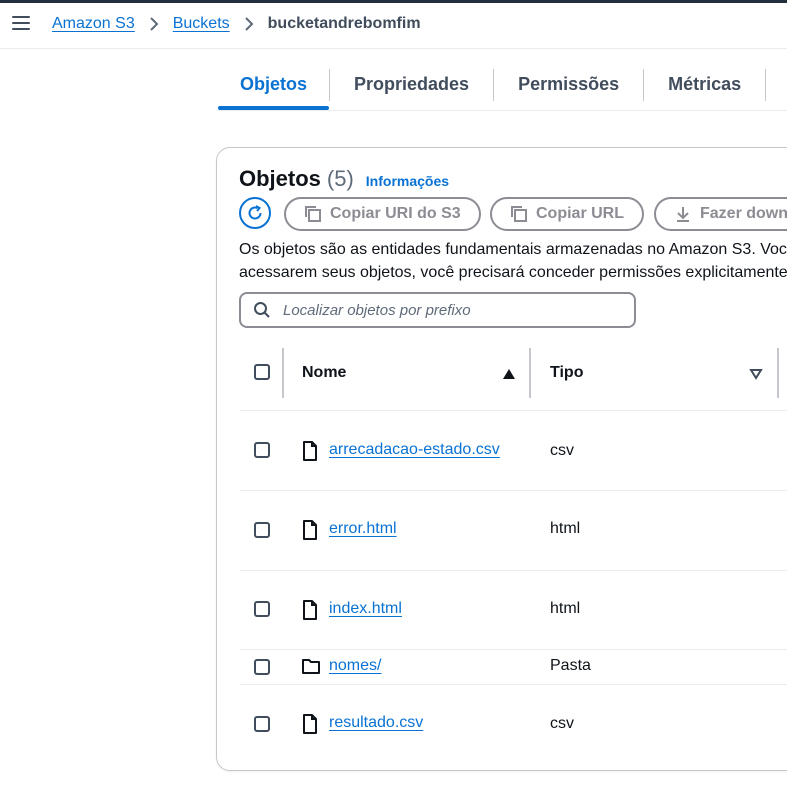  Describe the element at coordinates (344, 23) in the screenshot. I see `breadcrumb-current-bucket: bucketandrebomfim` at that location.